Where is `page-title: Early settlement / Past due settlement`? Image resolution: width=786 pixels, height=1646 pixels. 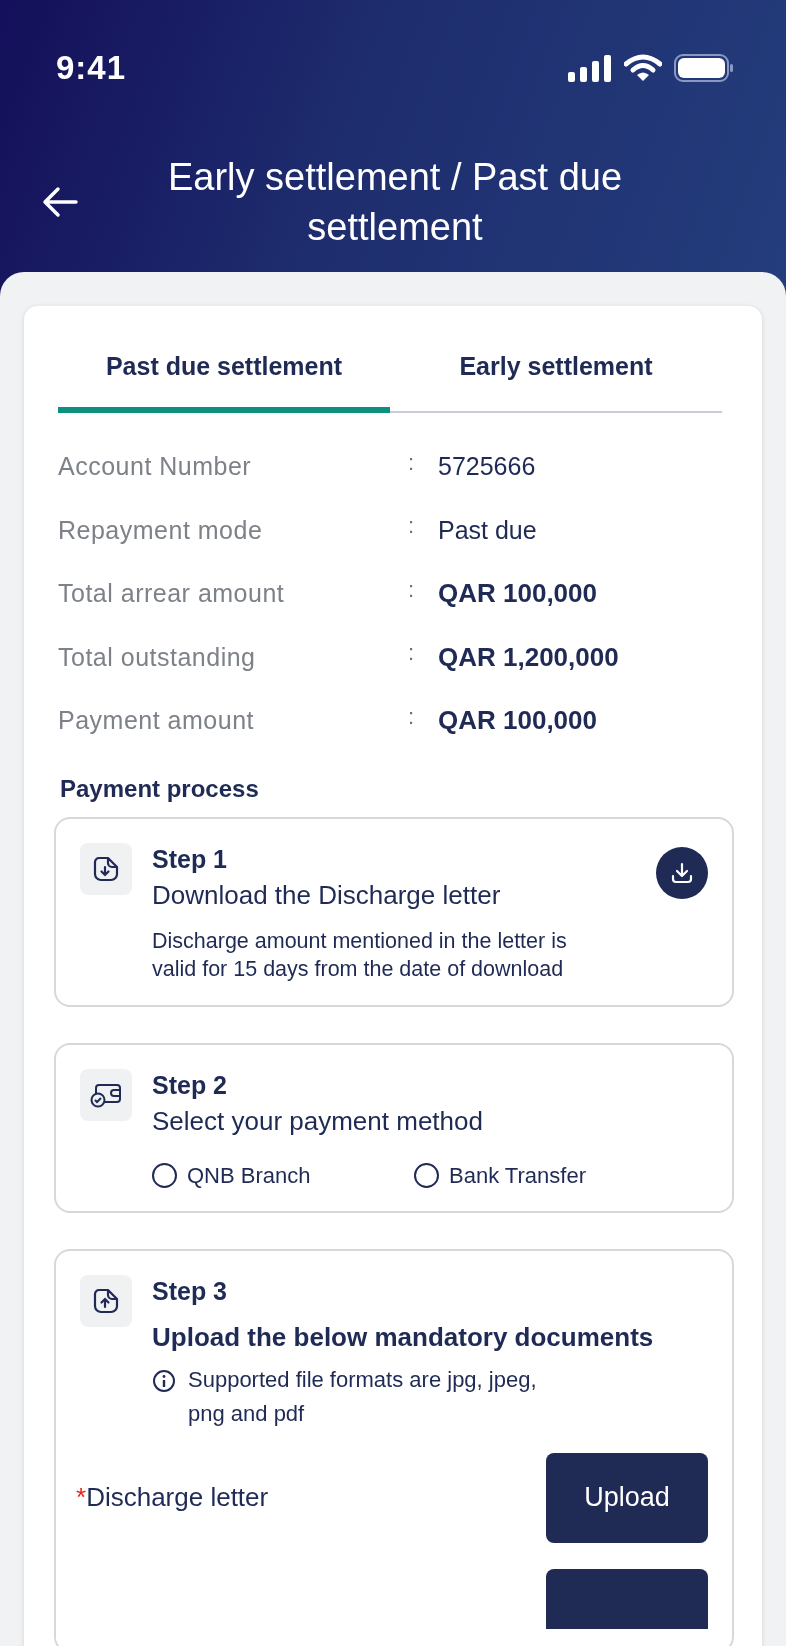
page-title: Early settlement / Past due settlement is located at coordinates (395, 202).